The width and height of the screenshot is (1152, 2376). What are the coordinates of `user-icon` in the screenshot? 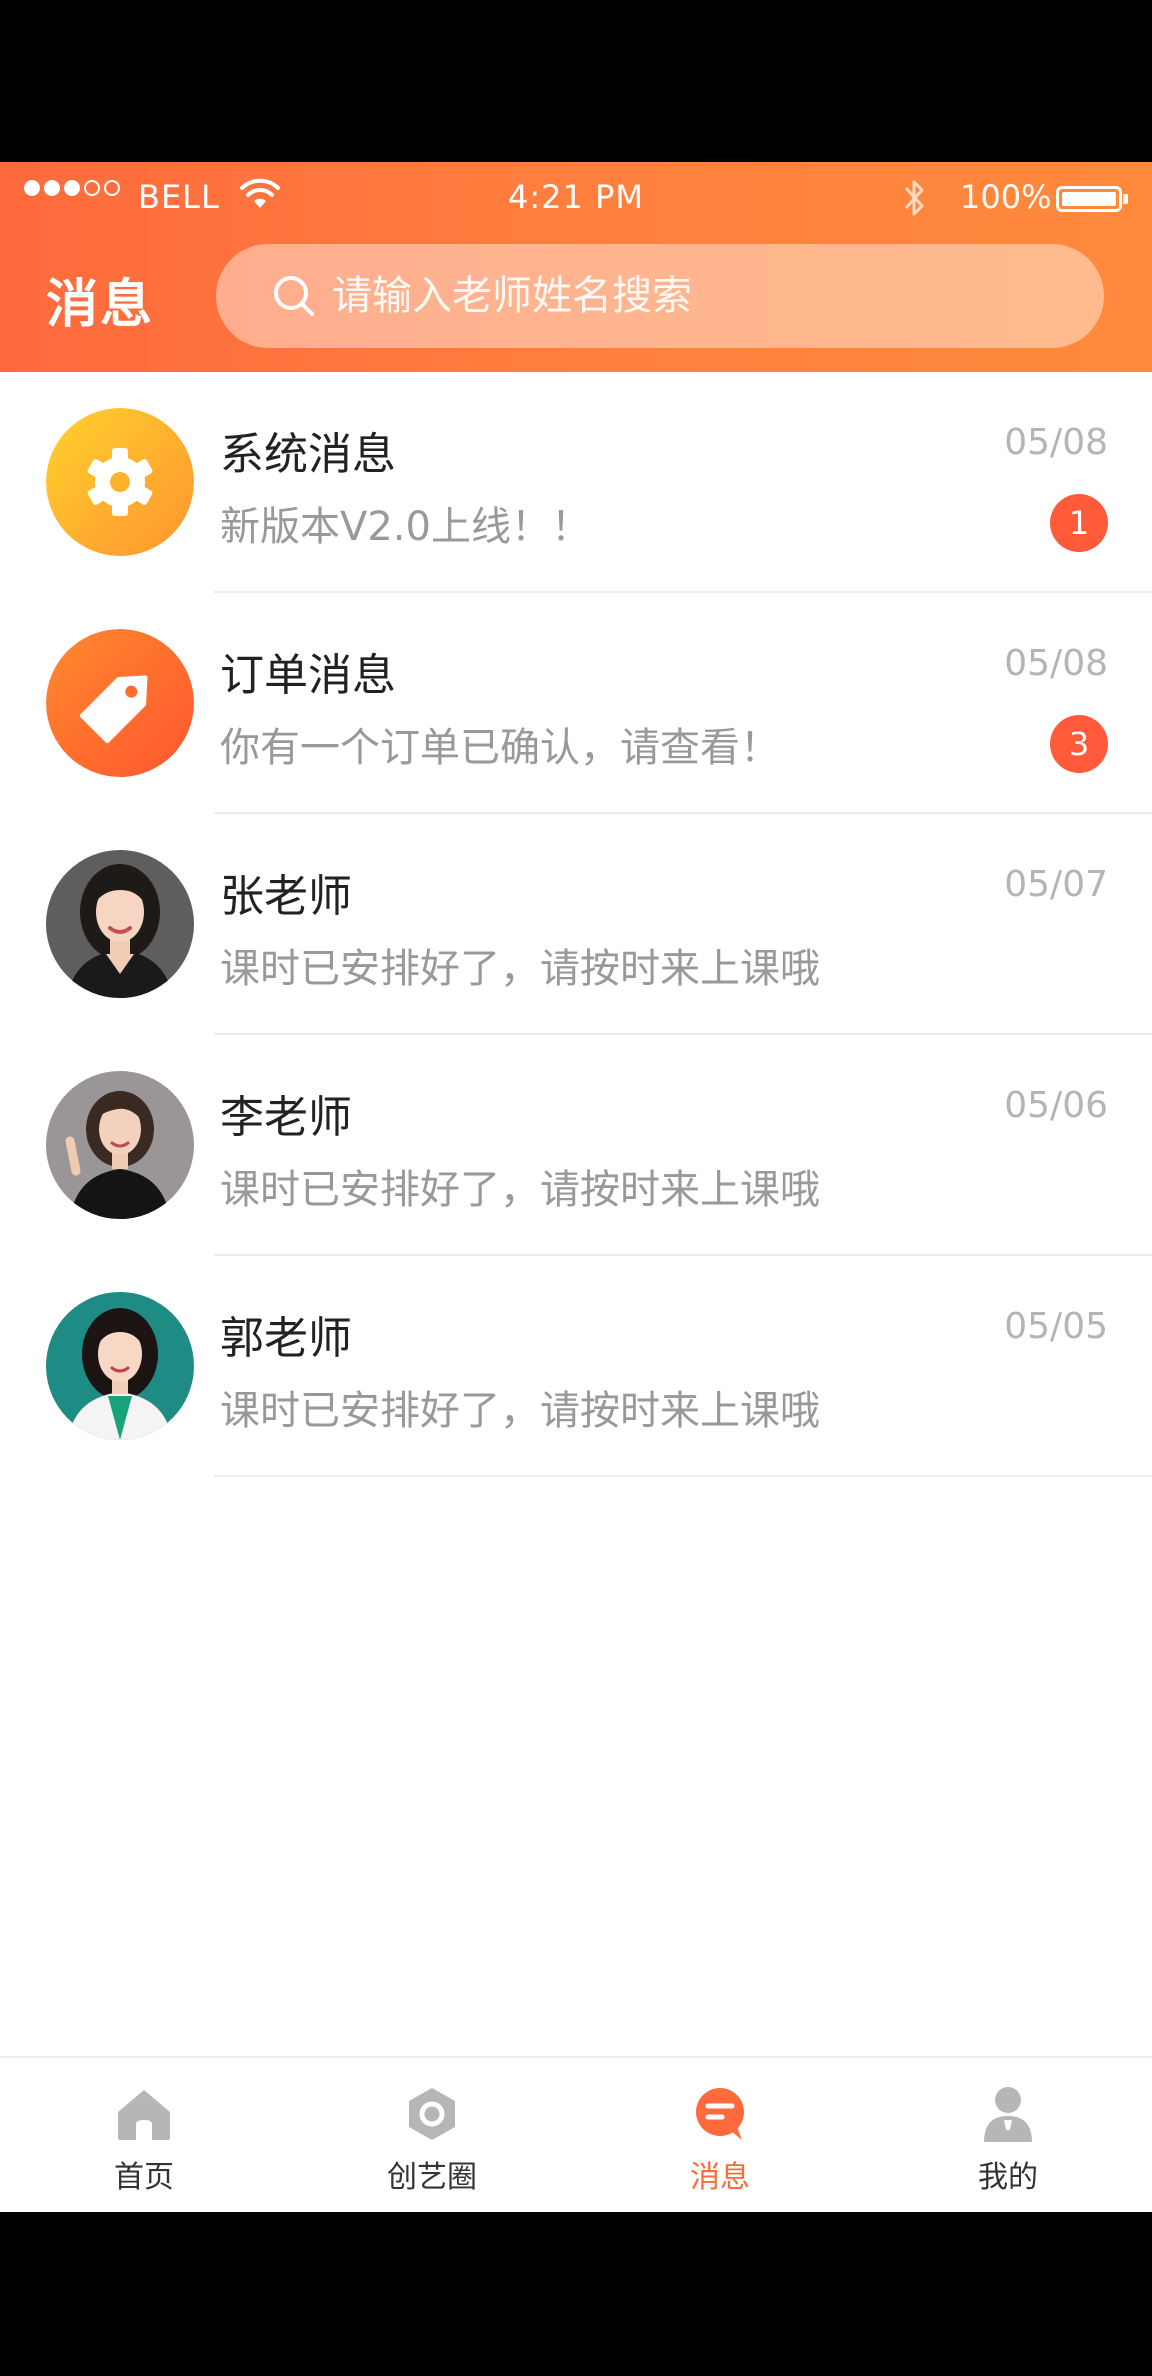 It's located at (1008, 2114).